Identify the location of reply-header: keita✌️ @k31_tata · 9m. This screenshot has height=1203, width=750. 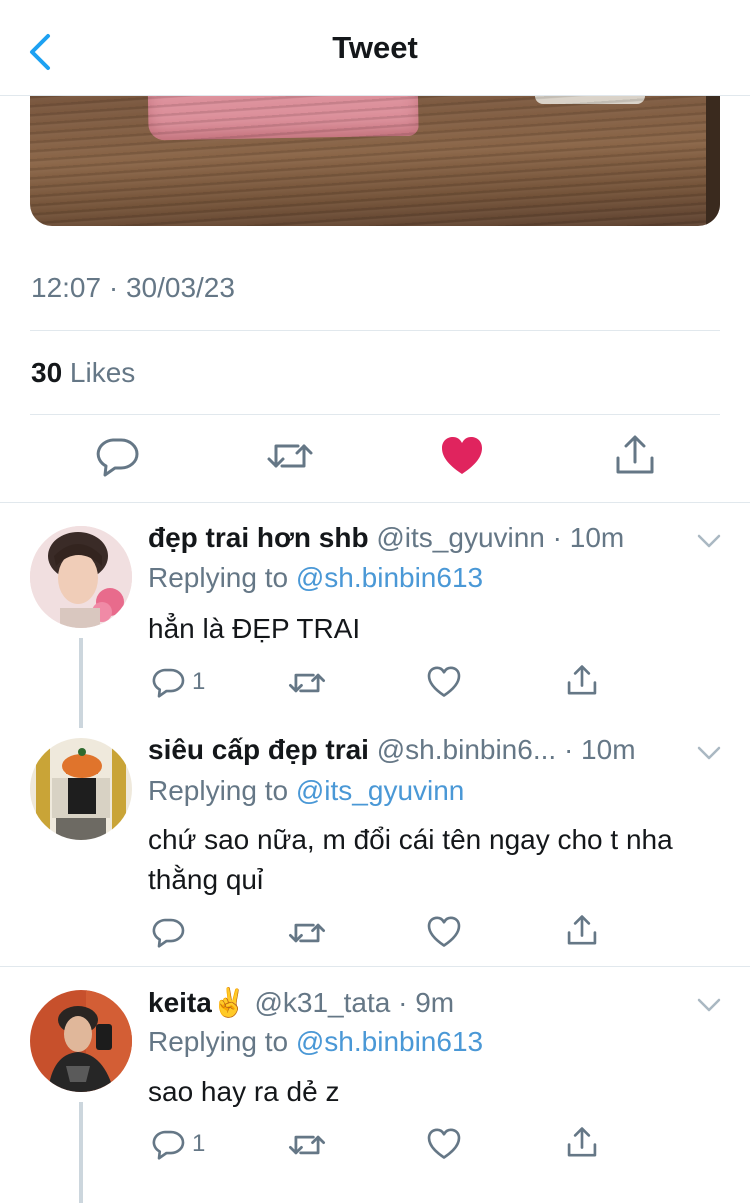
(301, 1002).